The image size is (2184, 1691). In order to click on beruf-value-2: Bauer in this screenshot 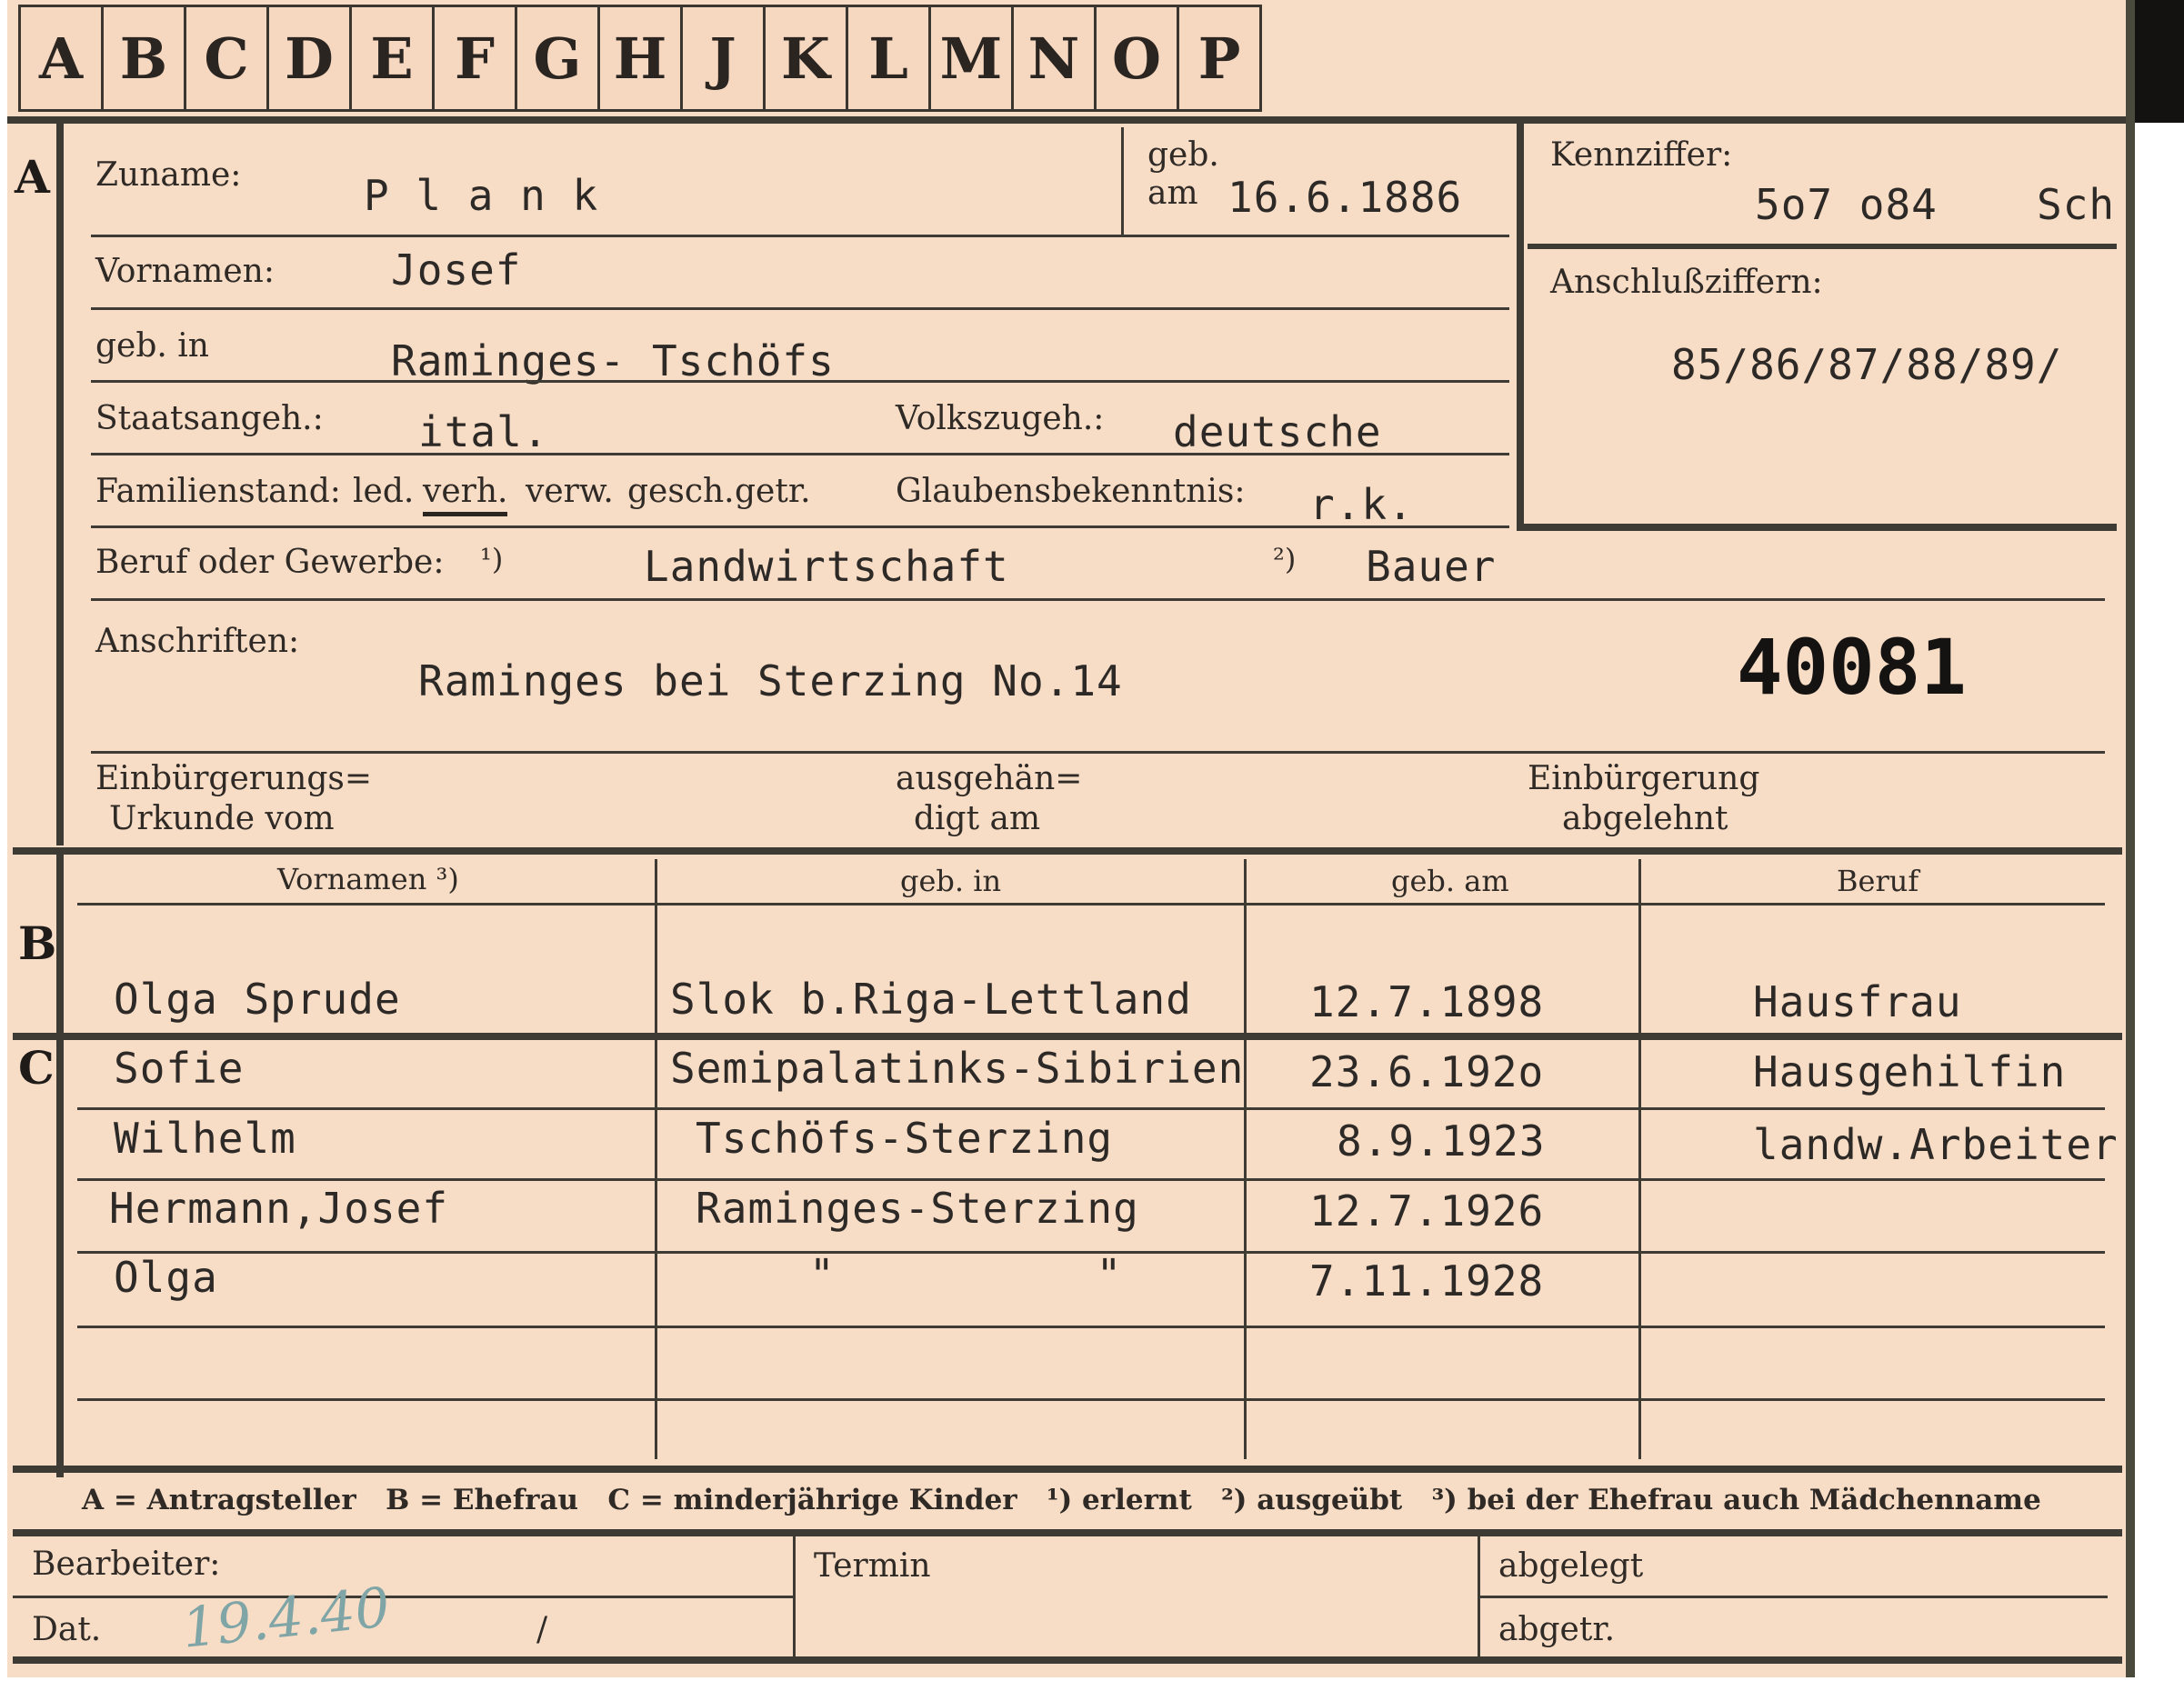, I will do `click(1431, 566)`.